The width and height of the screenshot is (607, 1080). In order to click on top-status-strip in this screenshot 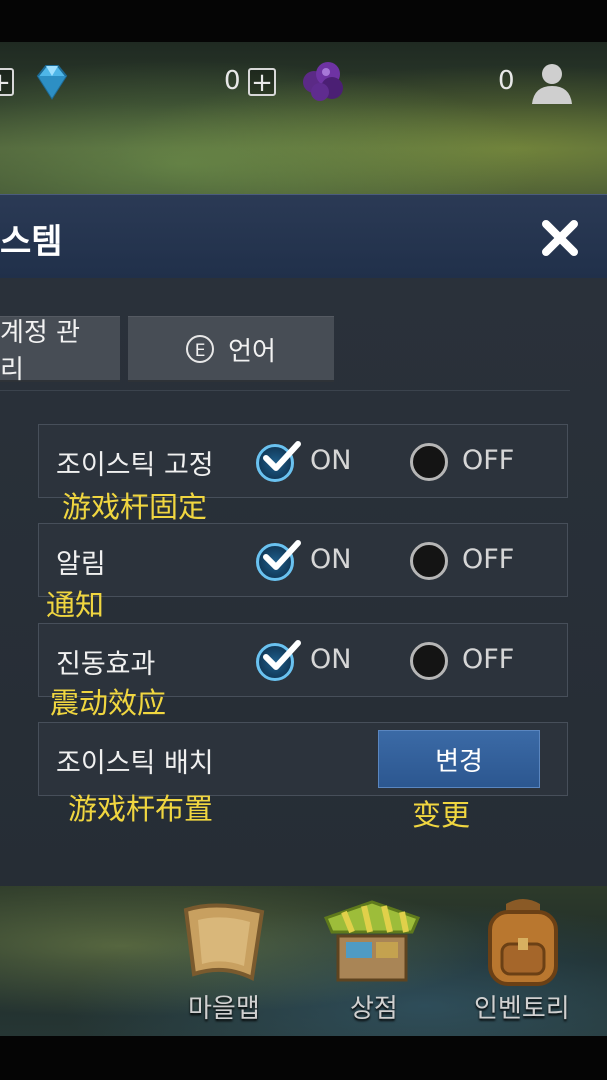, I will do `click(303, 21)`.